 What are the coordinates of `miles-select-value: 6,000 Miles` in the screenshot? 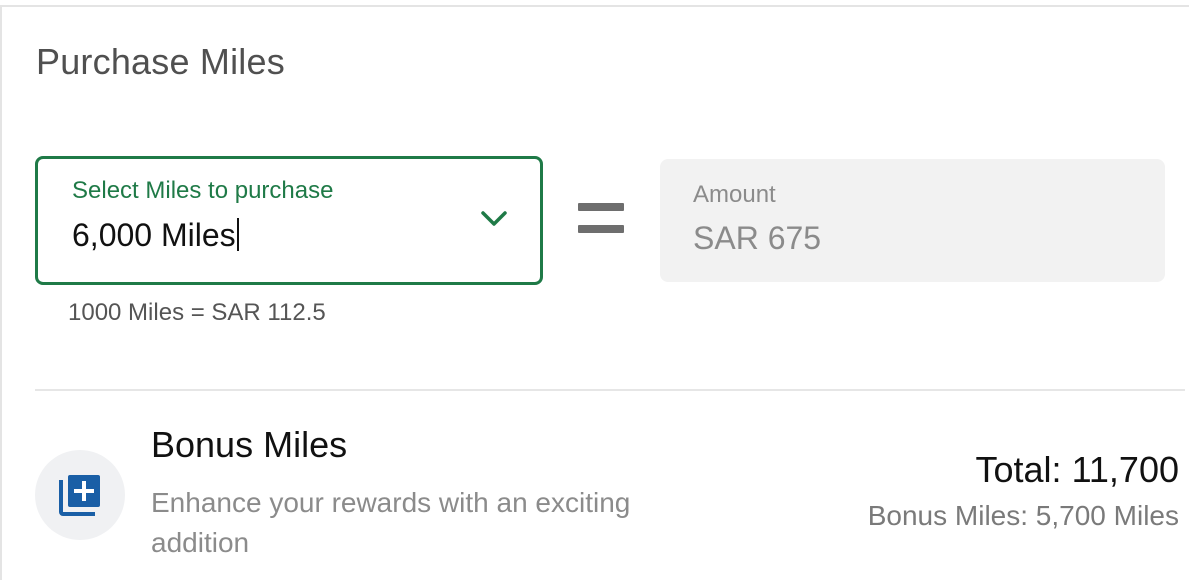 It's located at (155, 235).